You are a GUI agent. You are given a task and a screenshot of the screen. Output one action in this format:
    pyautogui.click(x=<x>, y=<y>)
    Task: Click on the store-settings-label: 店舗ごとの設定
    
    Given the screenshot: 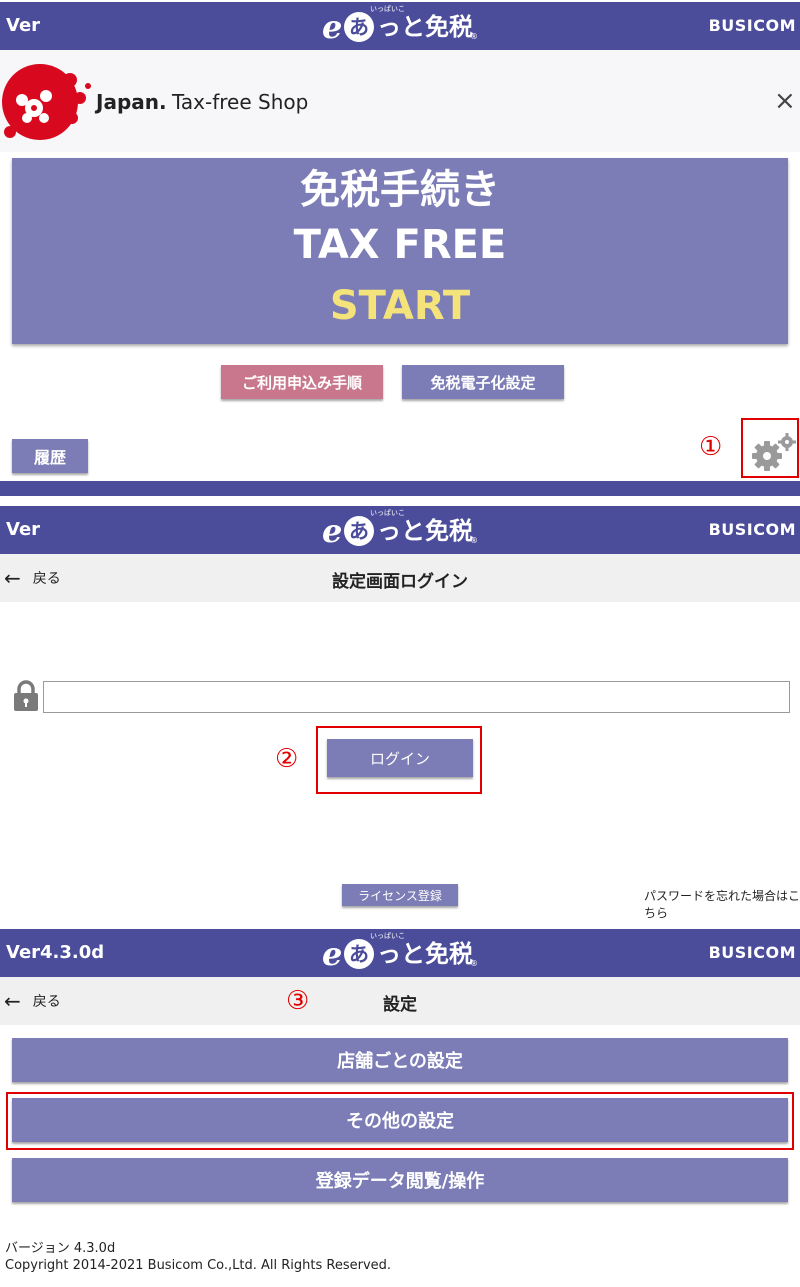 What is the action you would take?
    pyautogui.click(x=400, y=1061)
    